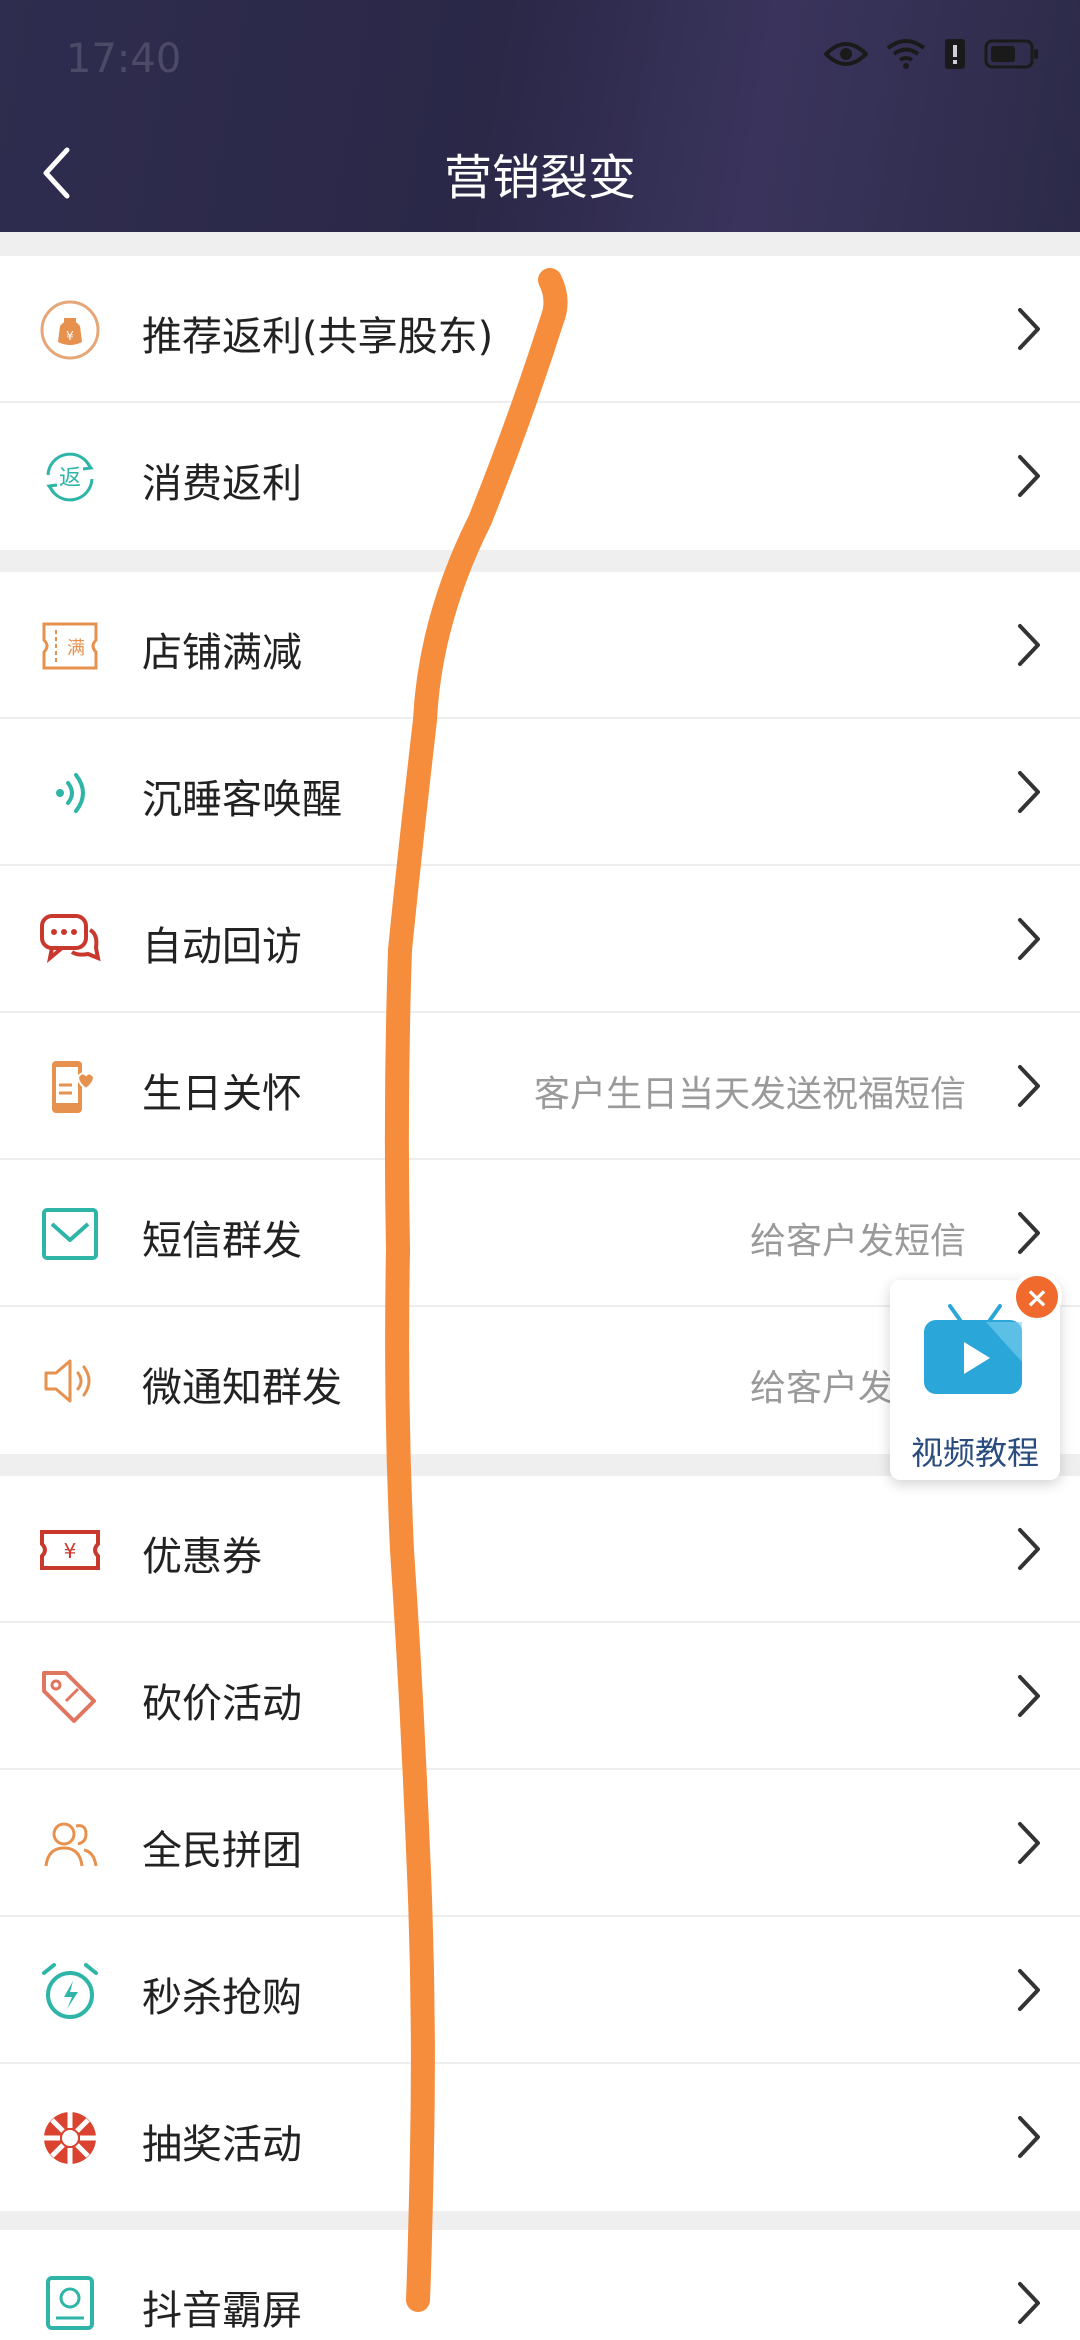 The width and height of the screenshot is (1080, 2340). What do you see at coordinates (318, 337) in the screenshot?
I see `menu-item-label: 推荐返利(共享股东)` at bounding box center [318, 337].